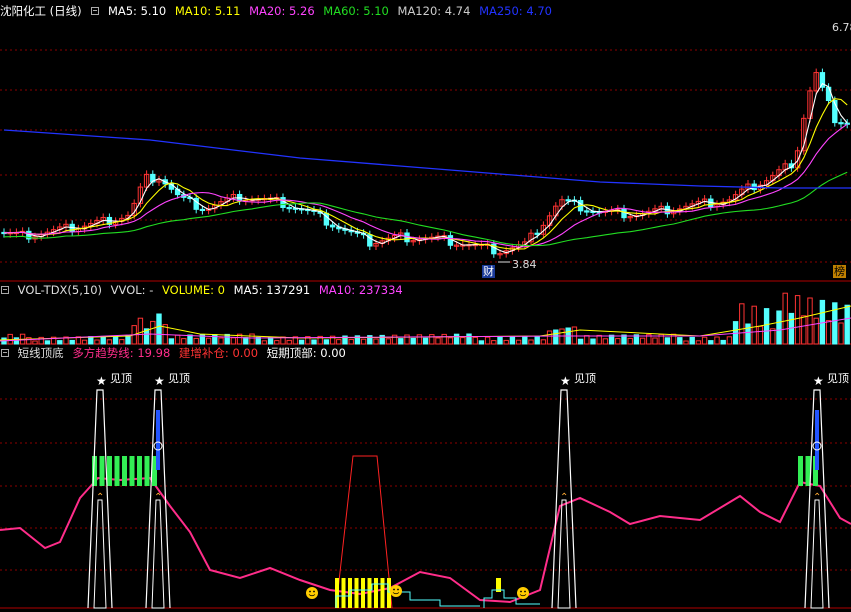 This screenshot has height=612, width=851. Describe the element at coordinates (817, 440) in the screenshot. I see `blue-bar` at that location.